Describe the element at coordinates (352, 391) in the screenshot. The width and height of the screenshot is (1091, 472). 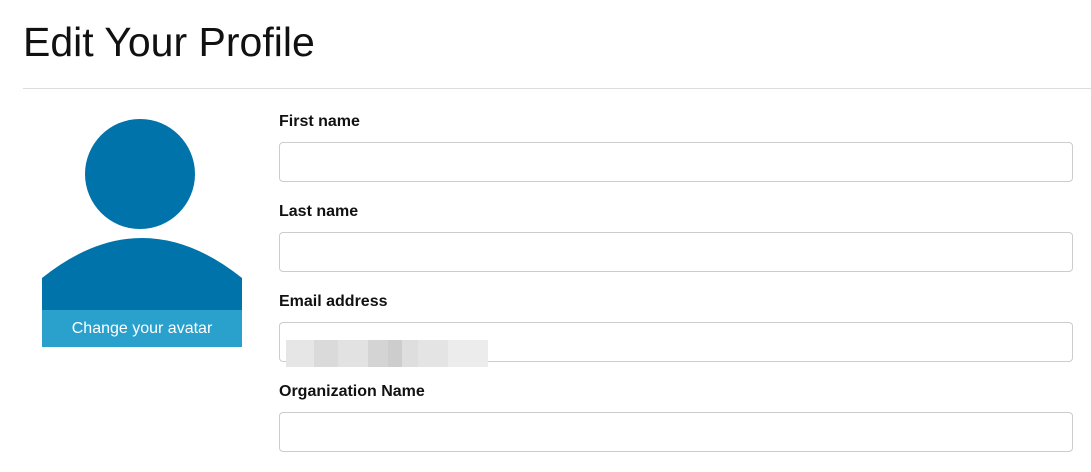
I see `organization-label: Organization Name` at that location.